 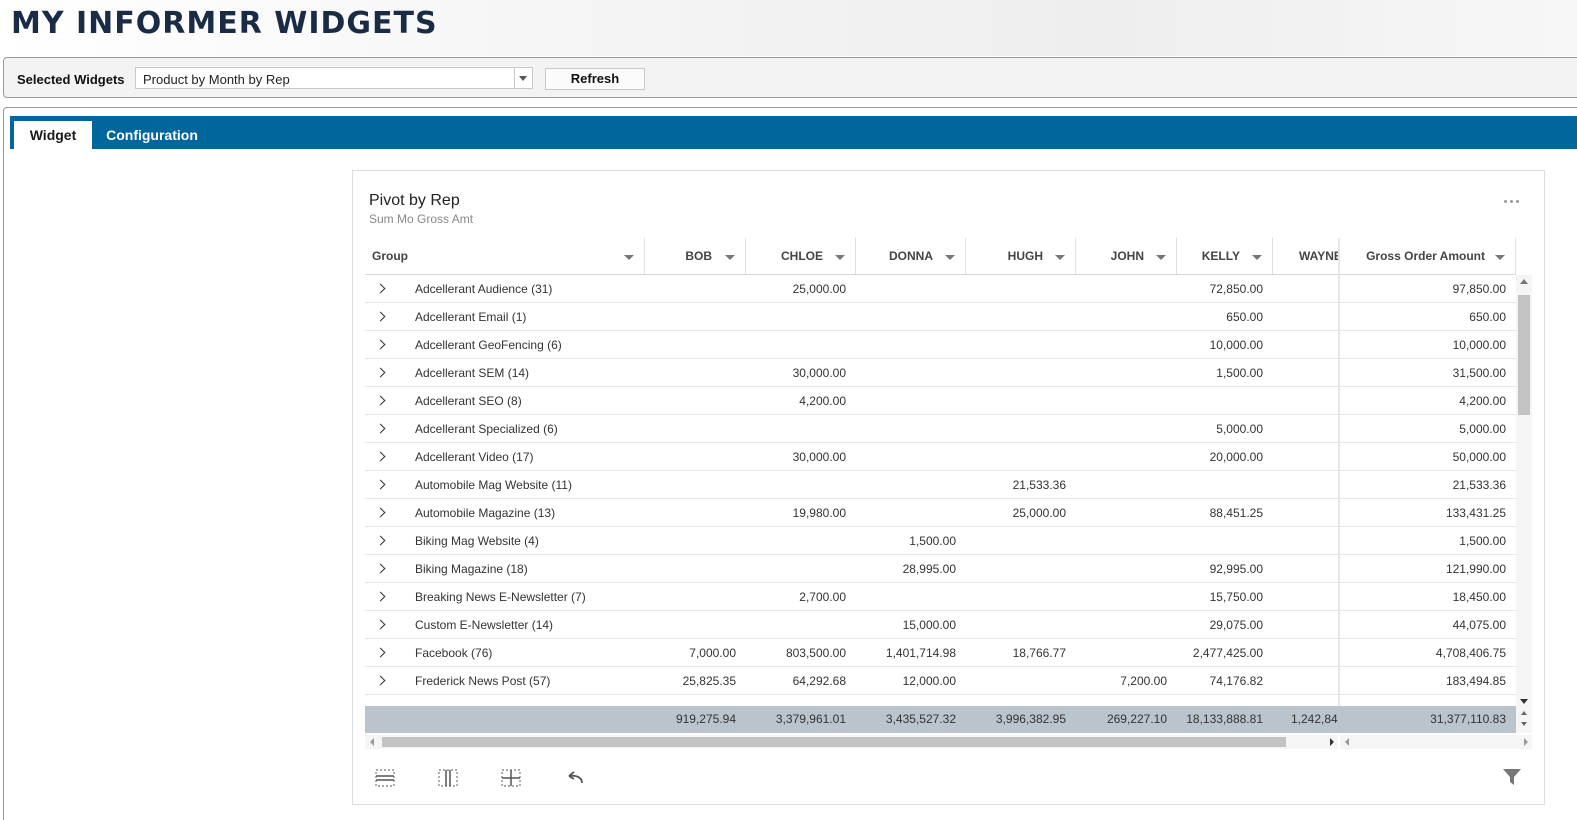 What do you see at coordinates (819, 681) in the screenshot?
I see `value-cell-chloe: 64,292.68` at bounding box center [819, 681].